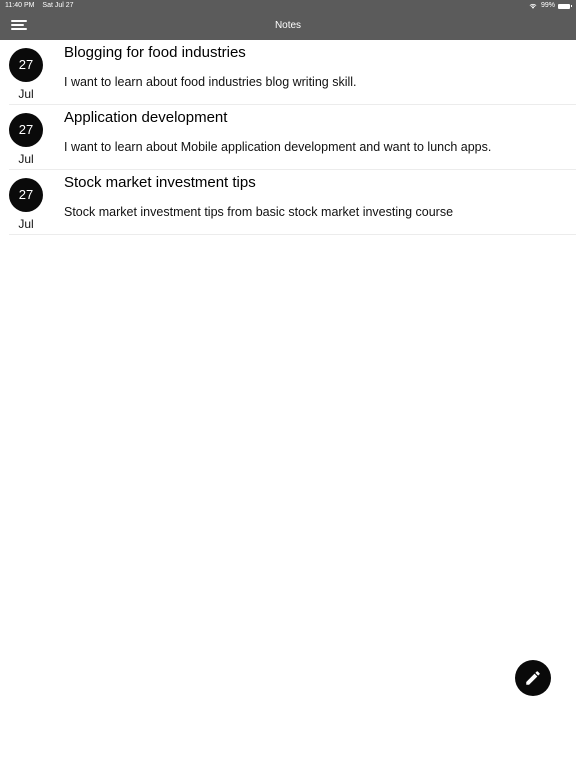  I want to click on battery-percent: 99%, so click(547, 5).